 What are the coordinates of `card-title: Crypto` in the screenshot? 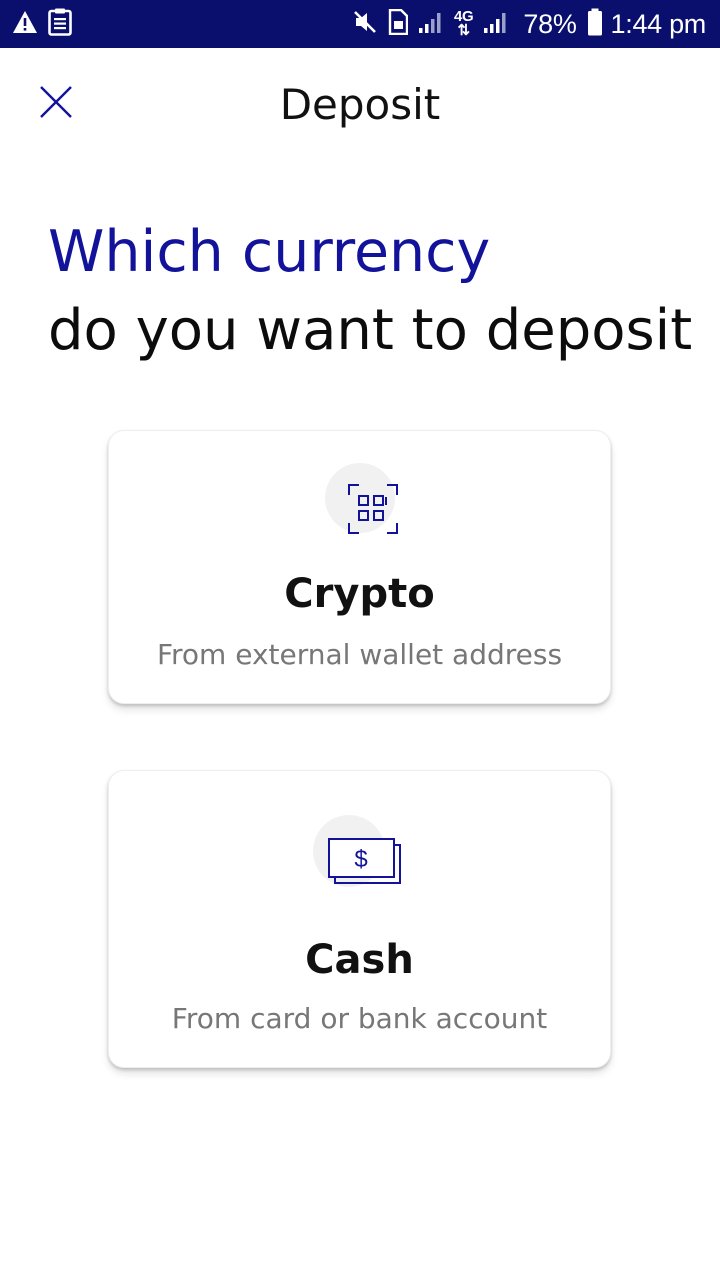 It's located at (359, 594).